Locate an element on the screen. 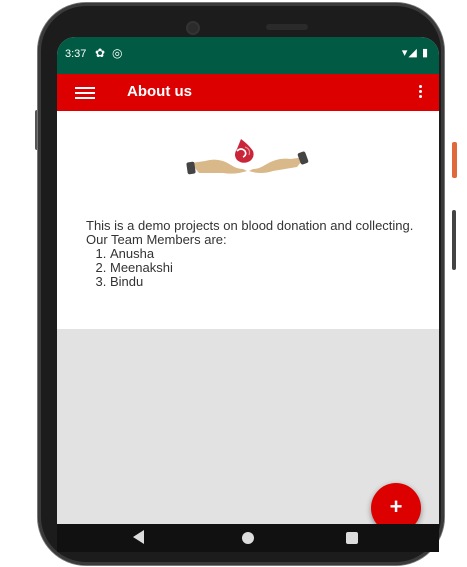  recent-apps-square-icon is located at coordinates (352, 538).